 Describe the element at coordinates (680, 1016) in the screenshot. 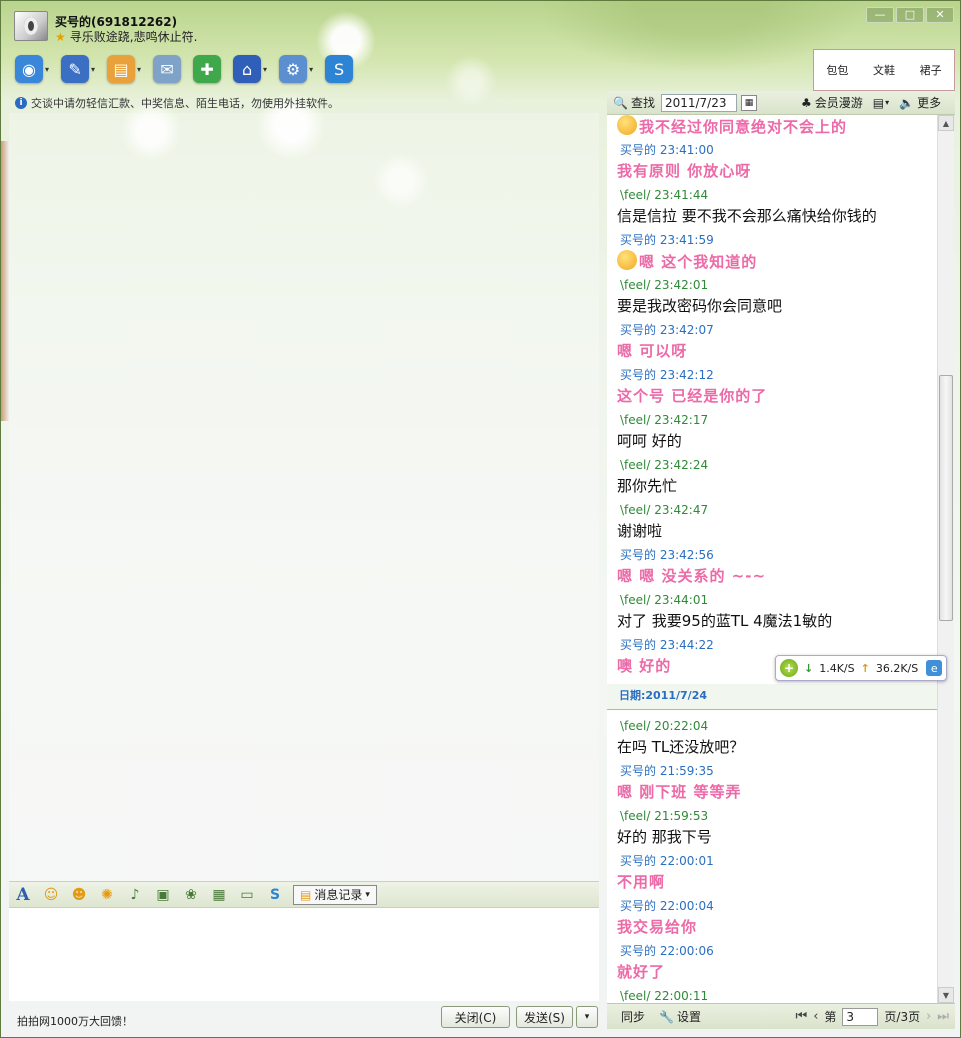

I see `history-settings-button: 🔧 设置` at that location.